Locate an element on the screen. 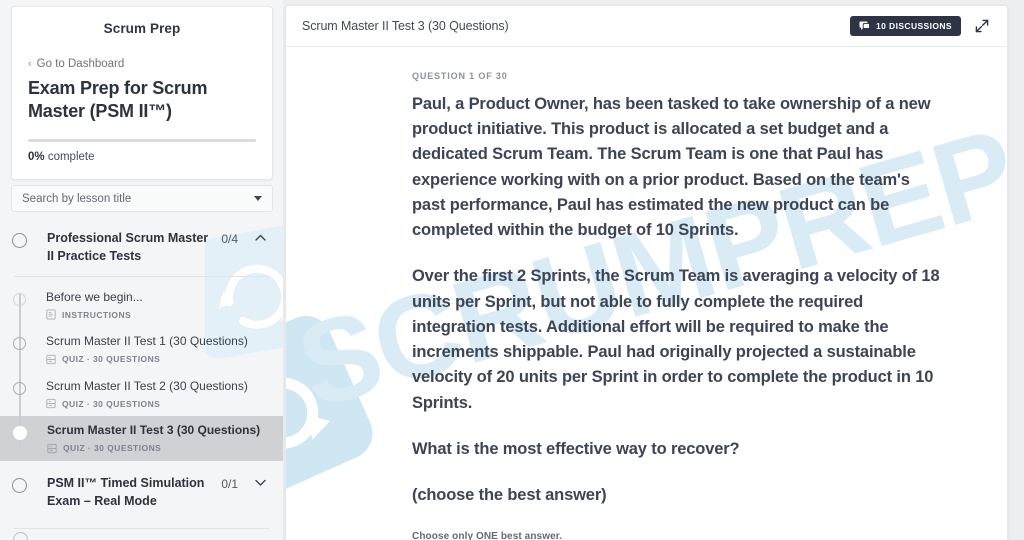 The height and width of the screenshot is (540, 1024). breadcrumb: Scrum Master II Test 3 (30 Questions) is located at coordinates (405, 26).